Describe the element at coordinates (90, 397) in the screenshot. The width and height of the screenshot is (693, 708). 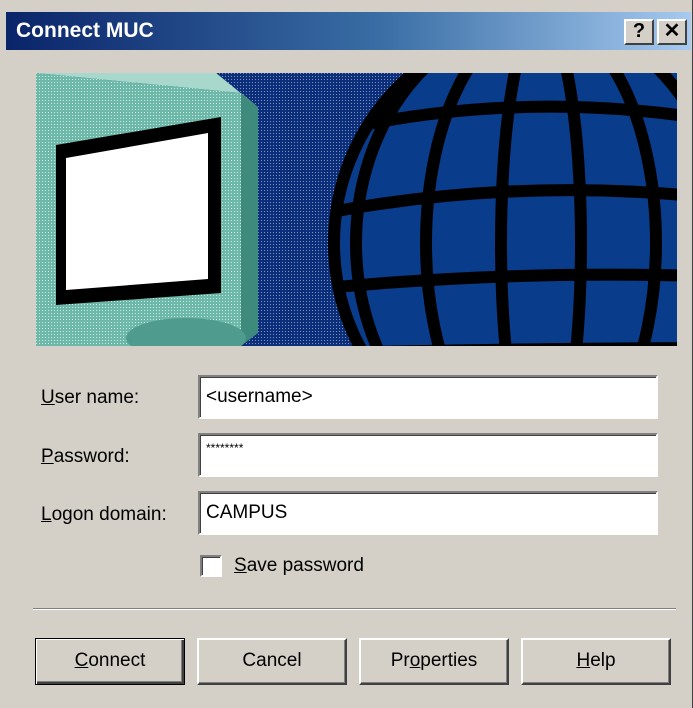
I see `username-label: User name:` at that location.